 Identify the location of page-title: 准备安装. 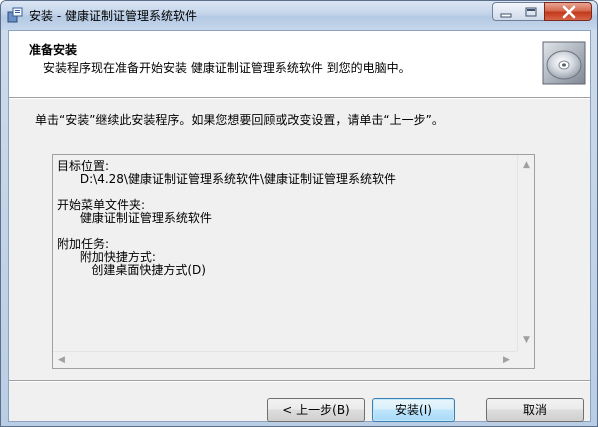
(53, 50).